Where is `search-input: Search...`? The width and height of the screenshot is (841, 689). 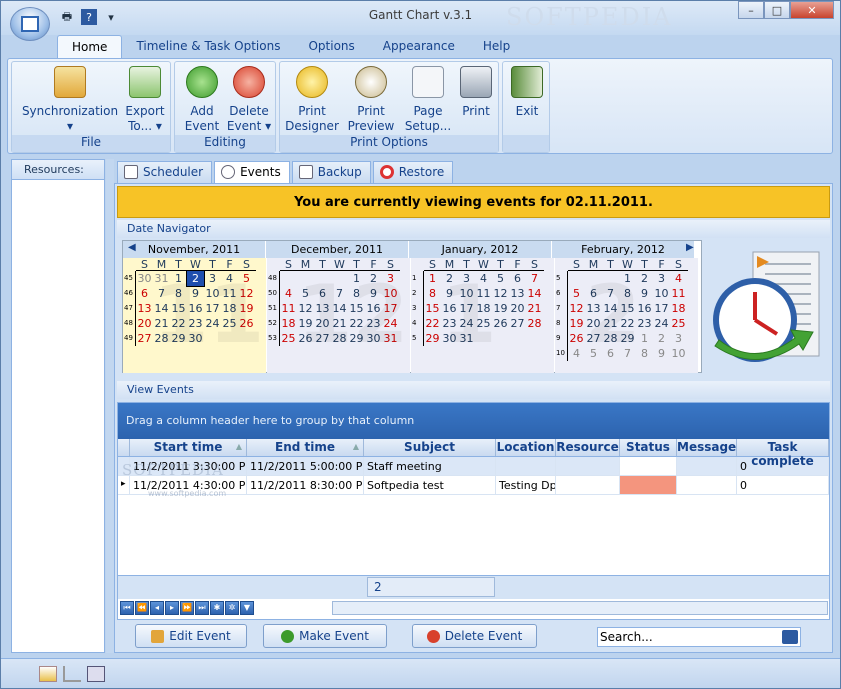 search-input: Search... is located at coordinates (699, 637).